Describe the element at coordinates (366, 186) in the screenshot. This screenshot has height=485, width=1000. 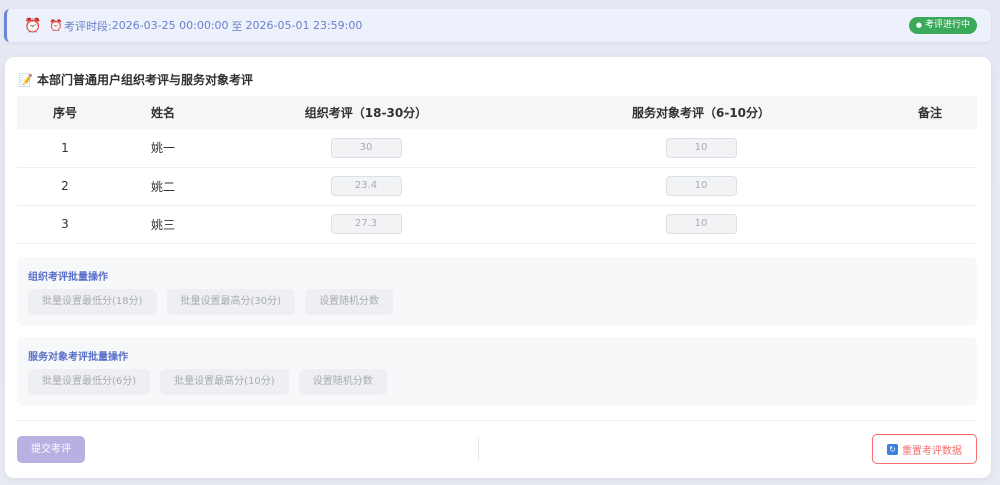
I see `org-score-input: 23.4` at that location.